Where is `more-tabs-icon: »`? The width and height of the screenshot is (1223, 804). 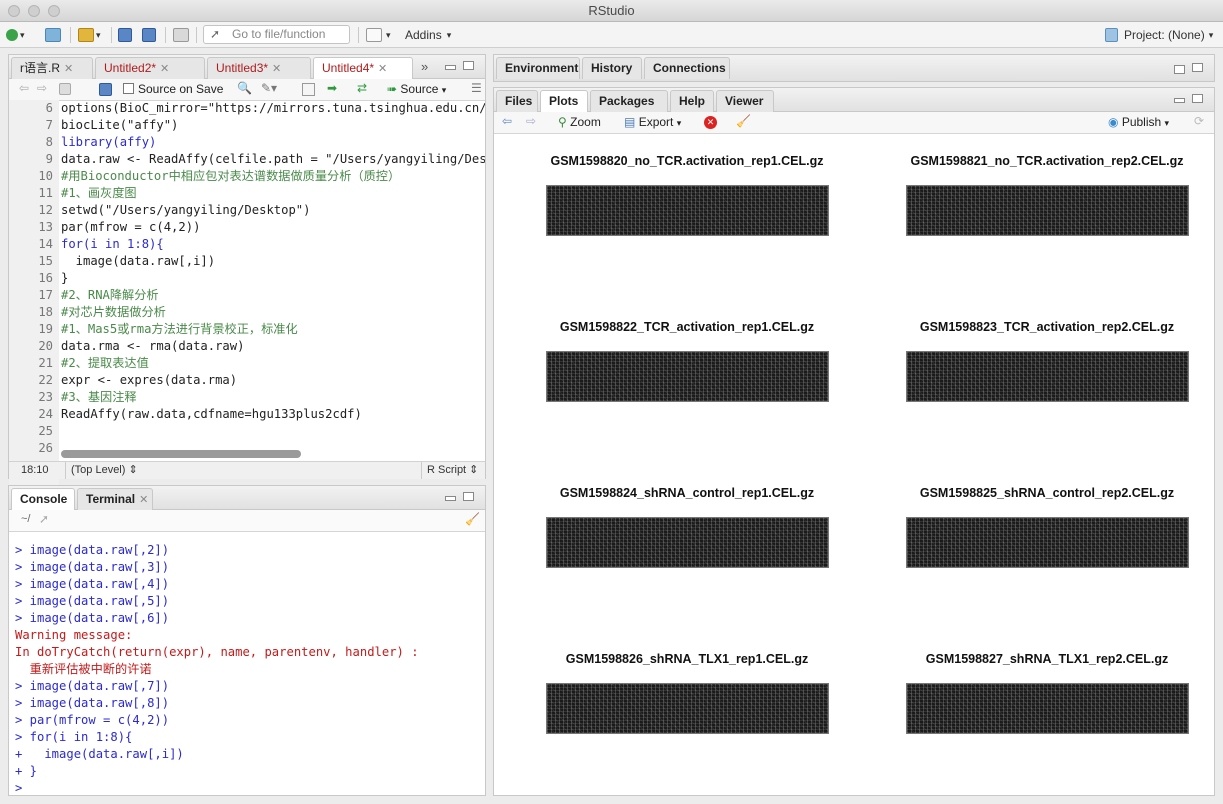
more-tabs-icon: » is located at coordinates (424, 66).